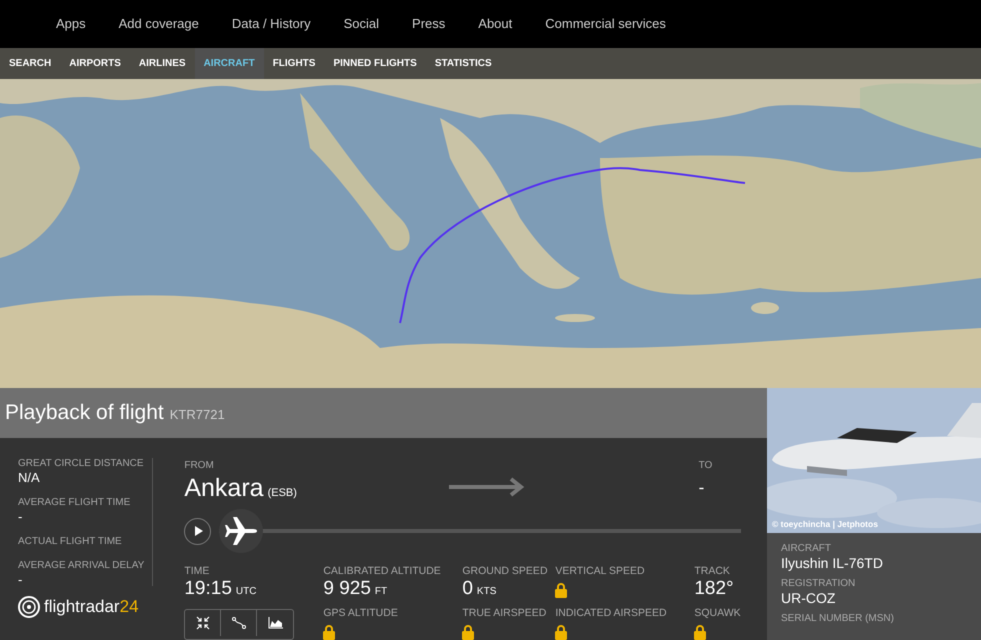  What do you see at coordinates (75, 503) in the screenshot?
I see `summary-label: AVERAGE FLIGHT TIME` at bounding box center [75, 503].